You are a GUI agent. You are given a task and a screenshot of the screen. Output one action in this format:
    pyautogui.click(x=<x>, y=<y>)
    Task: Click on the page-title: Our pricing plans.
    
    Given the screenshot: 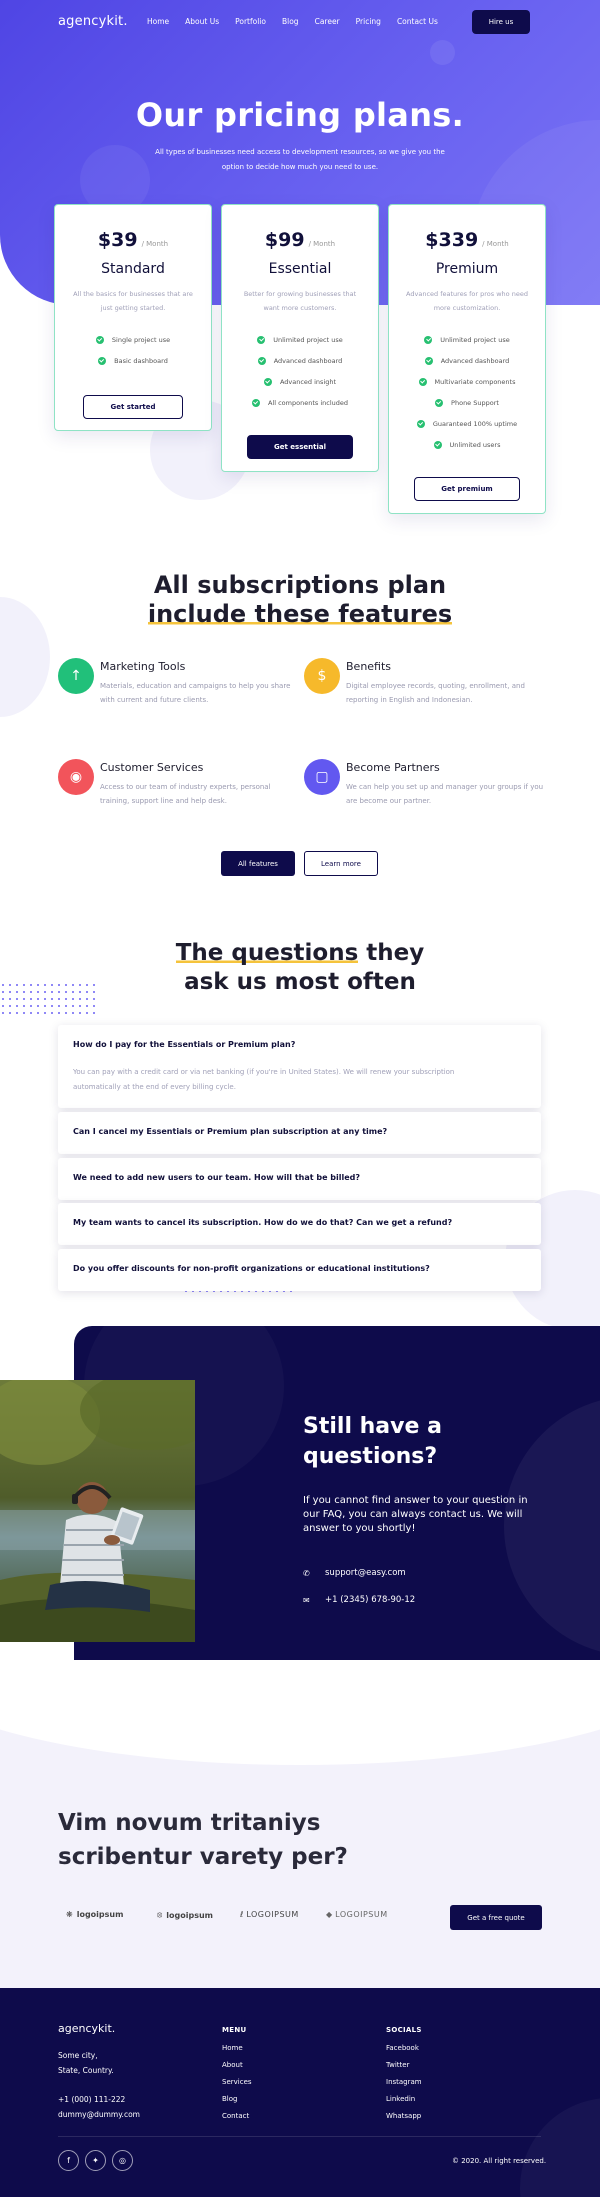 What is the action you would take?
    pyautogui.click(x=300, y=115)
    